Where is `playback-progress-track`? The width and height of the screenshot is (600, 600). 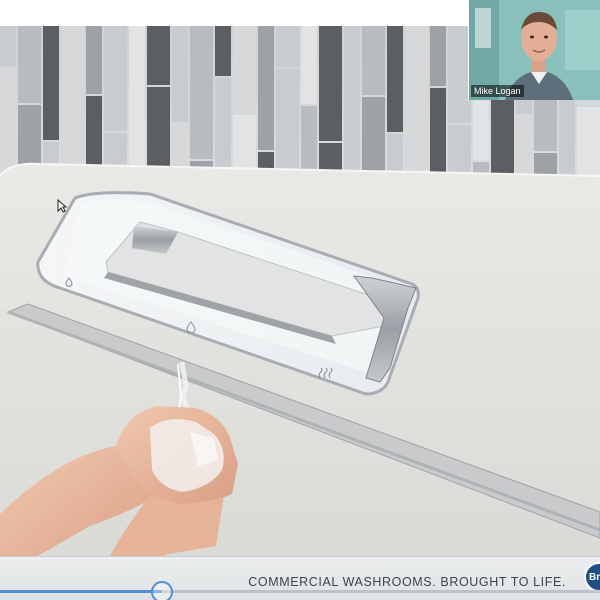 playback-progress-track is located at coordinates (300, 591).